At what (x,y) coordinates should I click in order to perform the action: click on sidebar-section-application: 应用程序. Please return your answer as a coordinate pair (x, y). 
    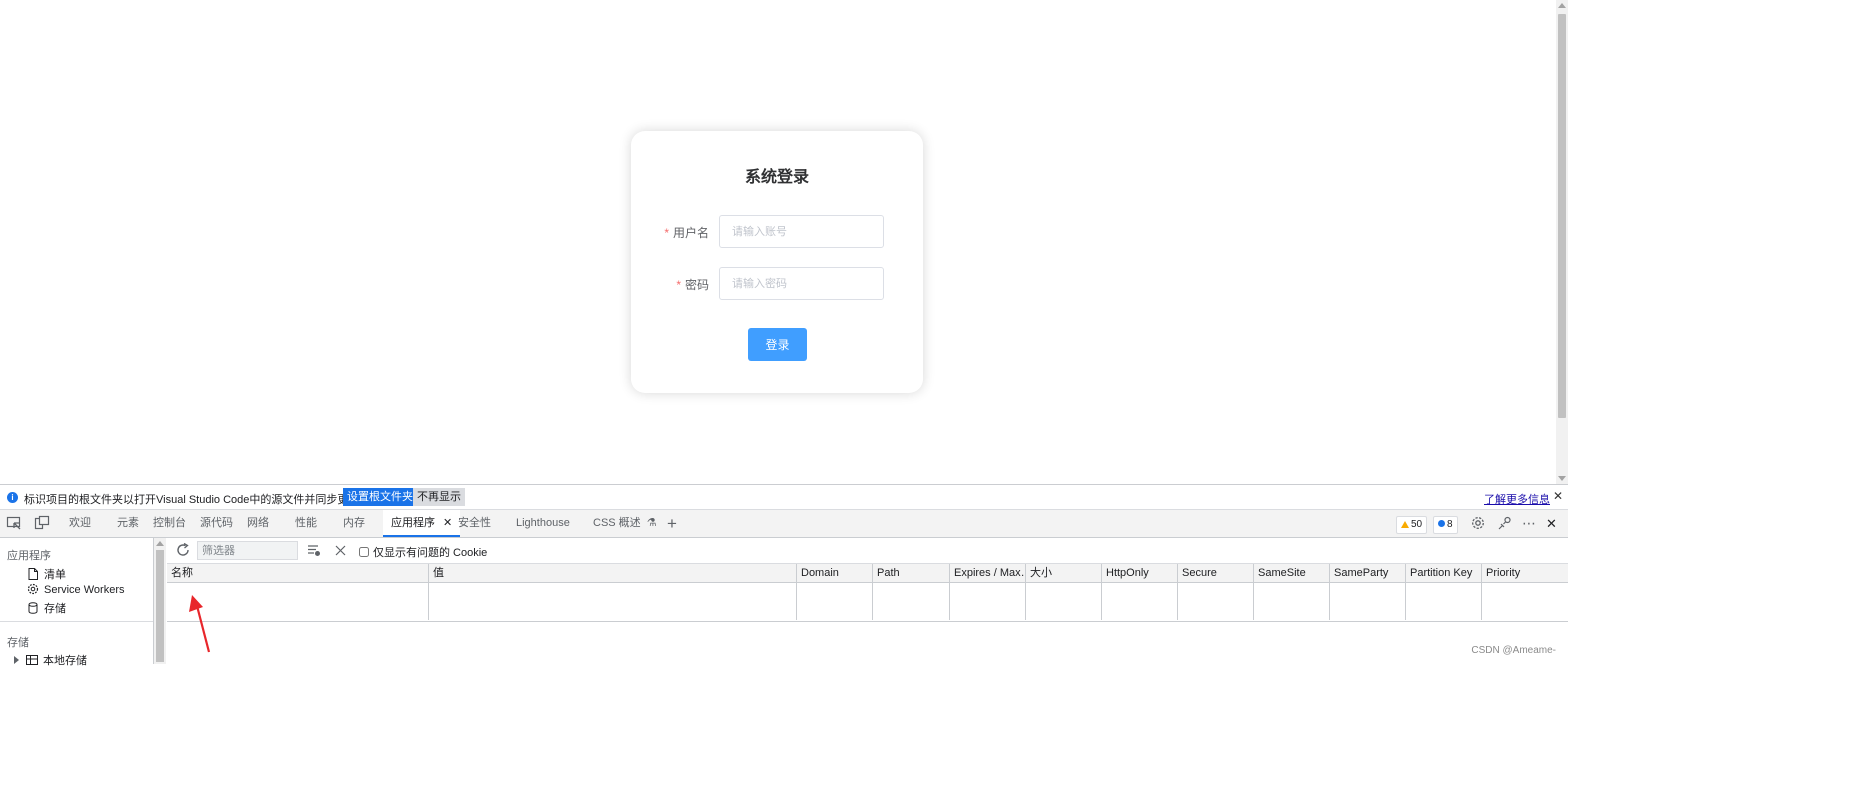
    Looking at the image, I should click on (29, 556).